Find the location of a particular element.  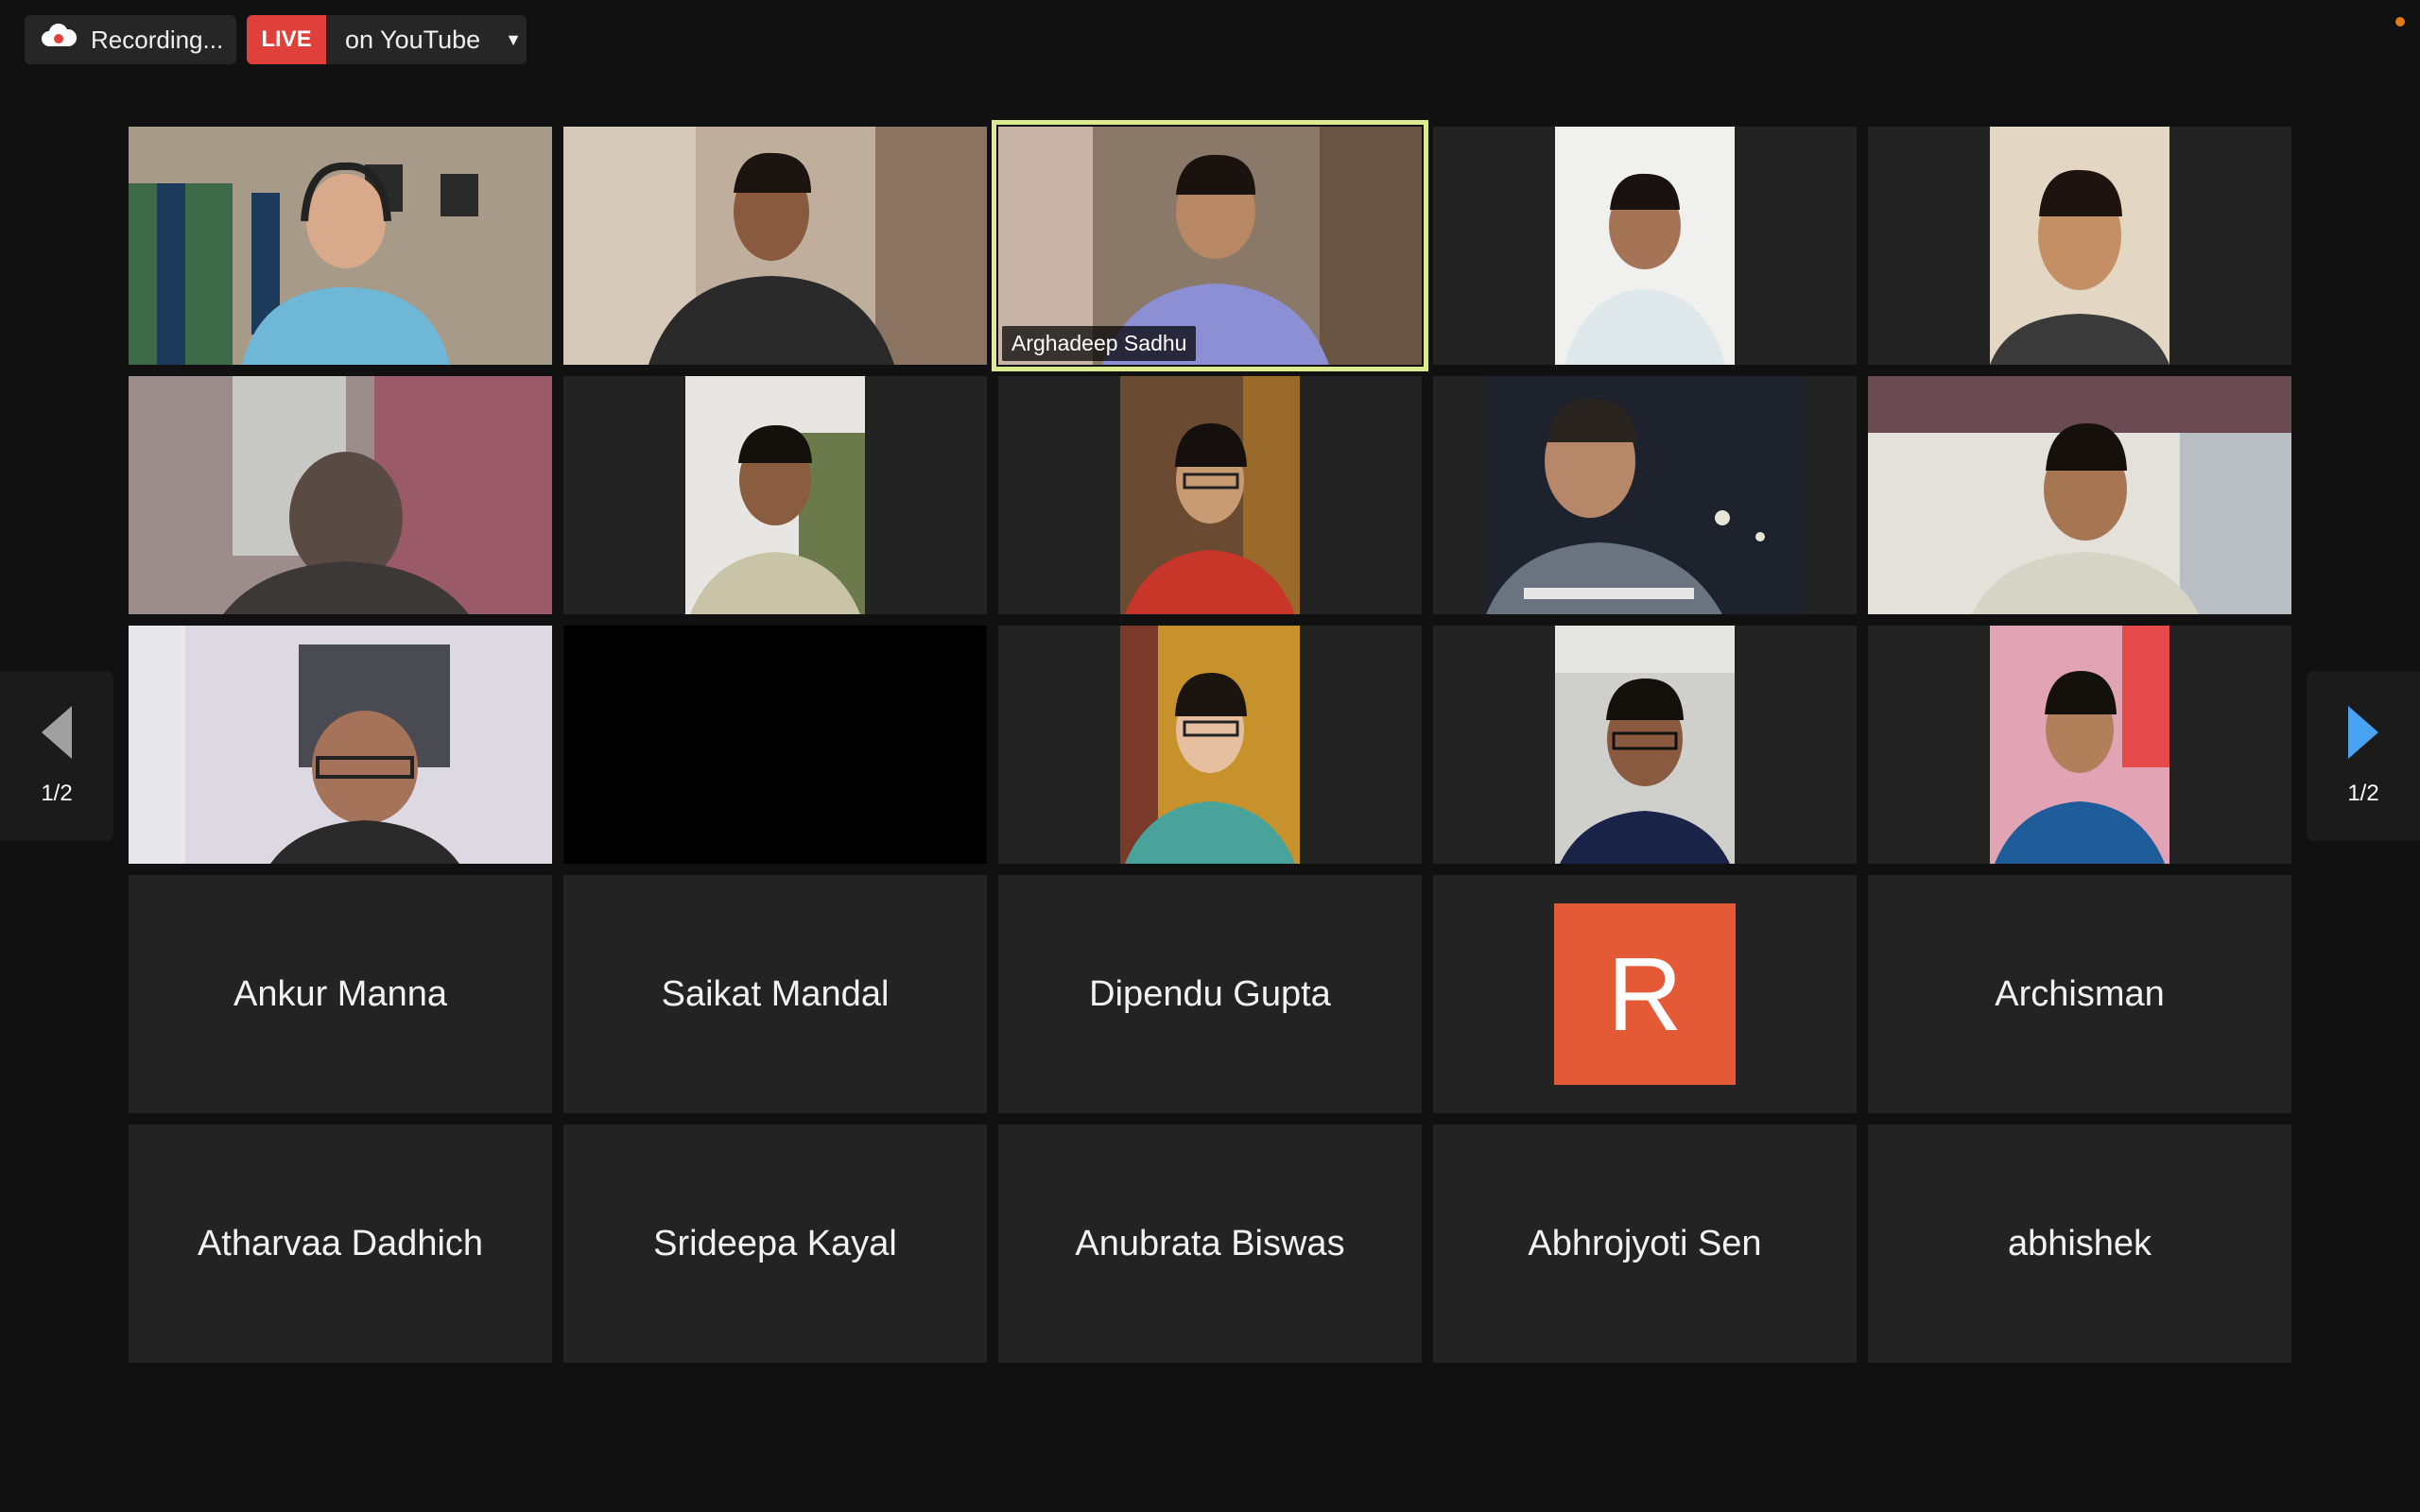

previous-page-button: 1/2 is located at coordinates (56, 756).